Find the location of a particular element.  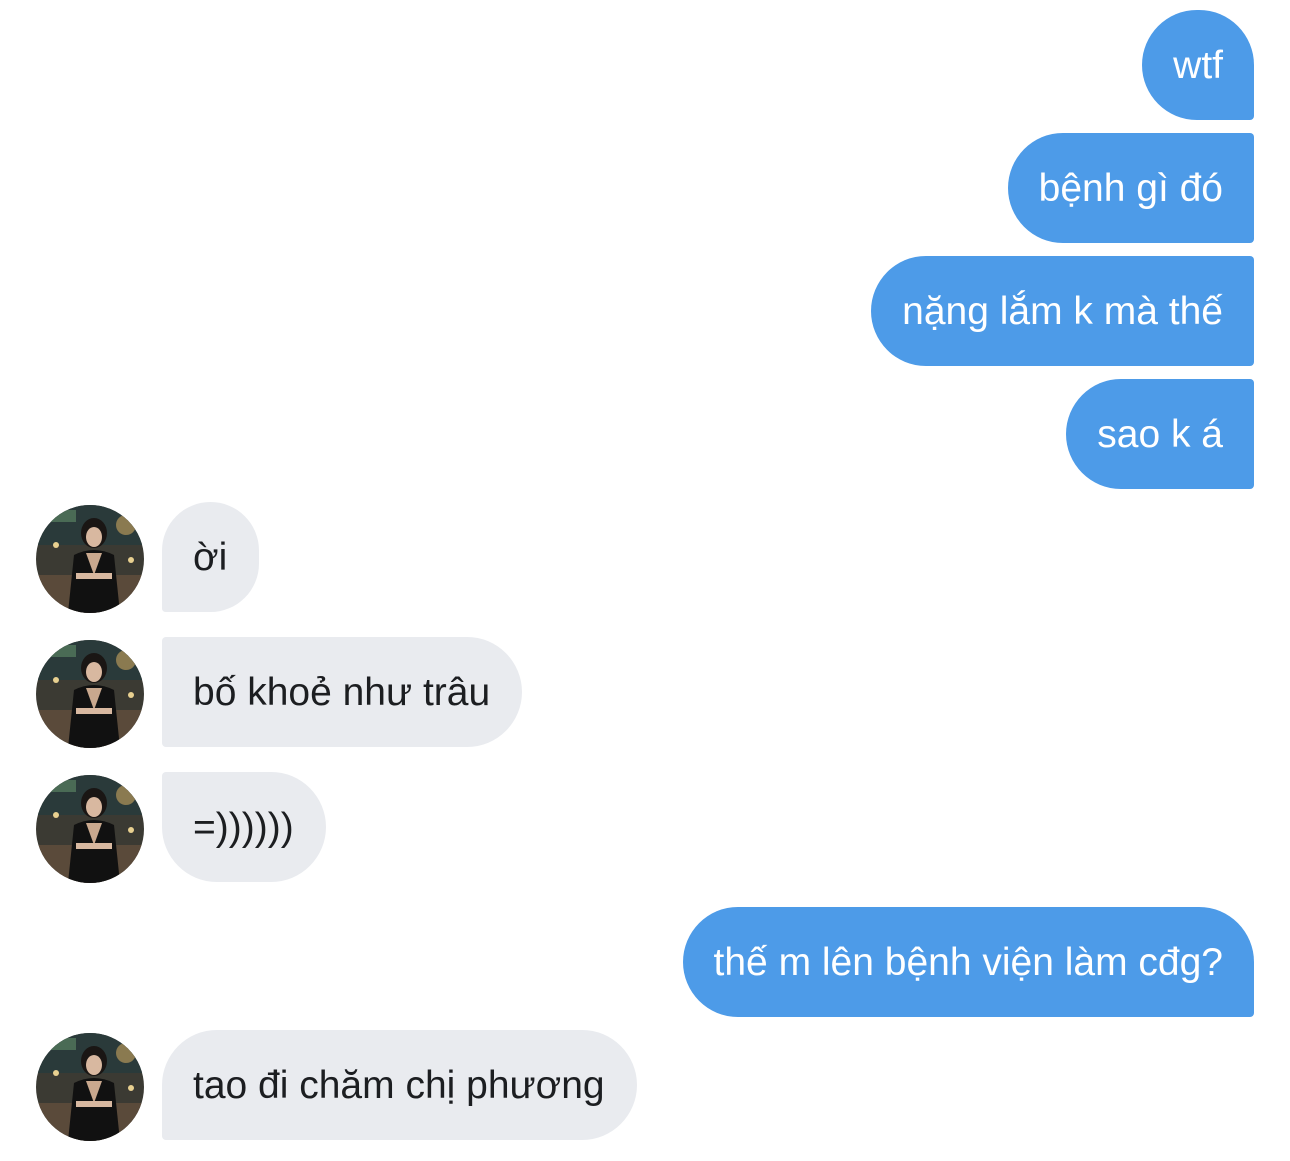

message-text: bố khoẻ như trâu is located at coordinates (342, 692).